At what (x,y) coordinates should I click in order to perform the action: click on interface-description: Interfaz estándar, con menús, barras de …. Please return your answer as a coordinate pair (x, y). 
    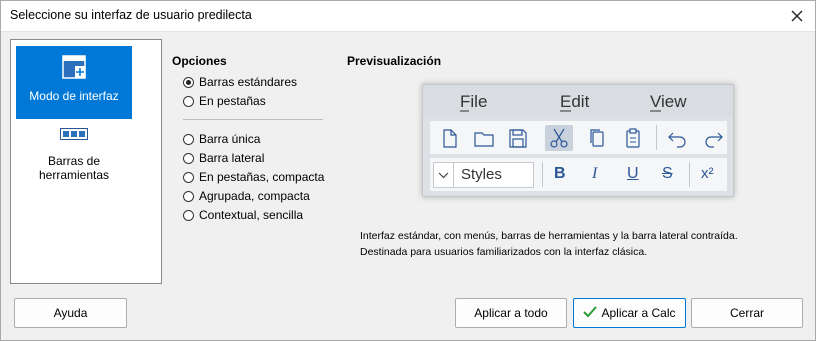
    Looking at the image, I should click on (549, 244).